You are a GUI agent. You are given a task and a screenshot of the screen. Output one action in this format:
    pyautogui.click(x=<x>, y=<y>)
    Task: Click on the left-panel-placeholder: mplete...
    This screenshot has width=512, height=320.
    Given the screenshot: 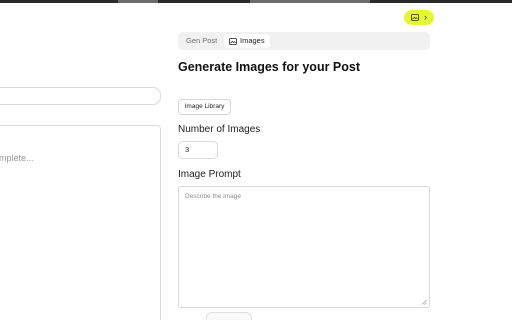 What is the action you would take?
    pyautogui.click(x=17, y=158)
    